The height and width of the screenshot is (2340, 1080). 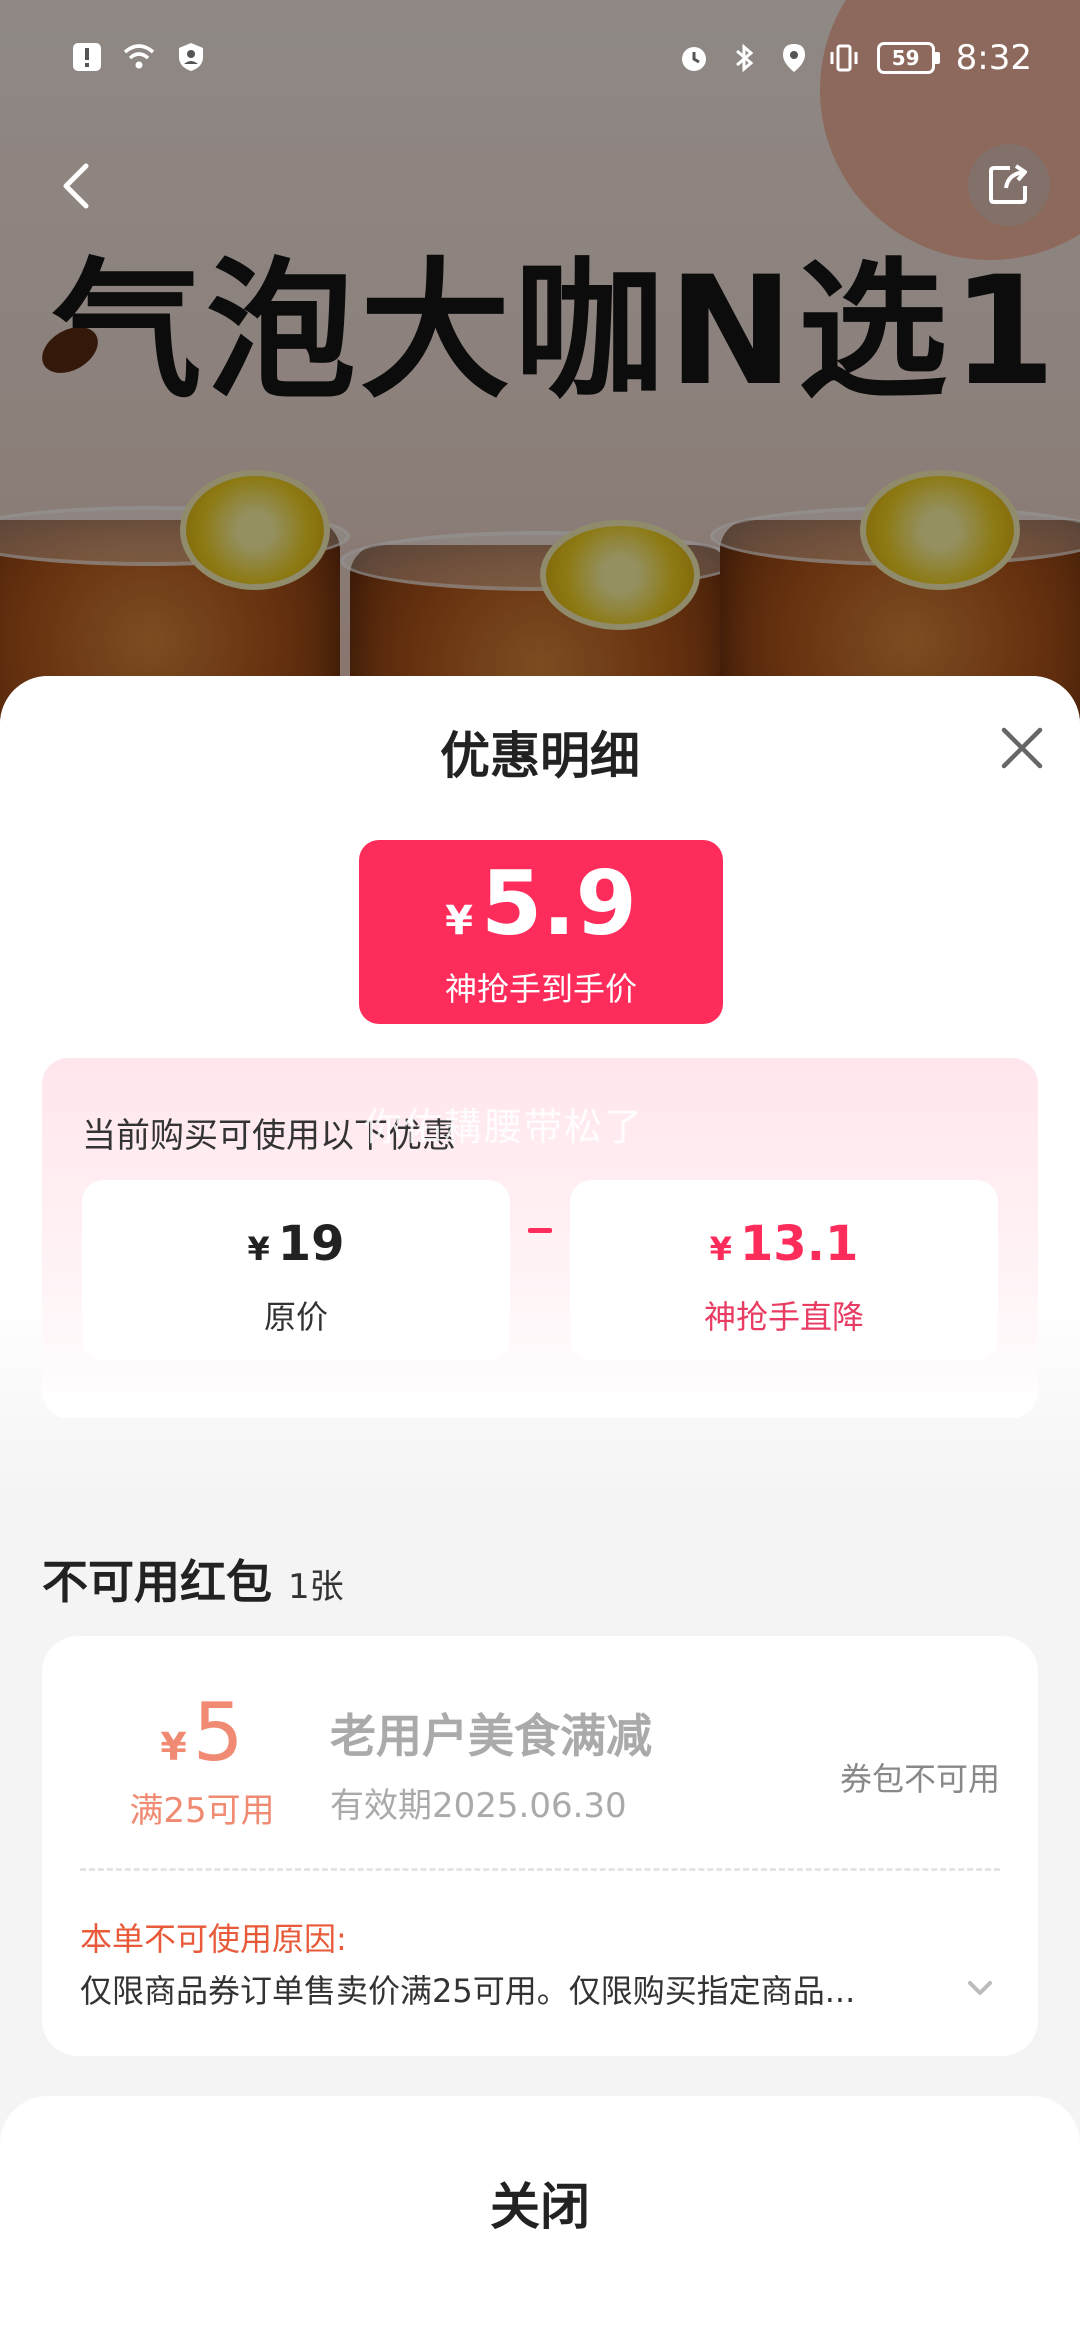 What do you see at coordinates (558, 903) in the screenshot?
I see `final-price-value: 5.9` at bounding box center [558, 903].